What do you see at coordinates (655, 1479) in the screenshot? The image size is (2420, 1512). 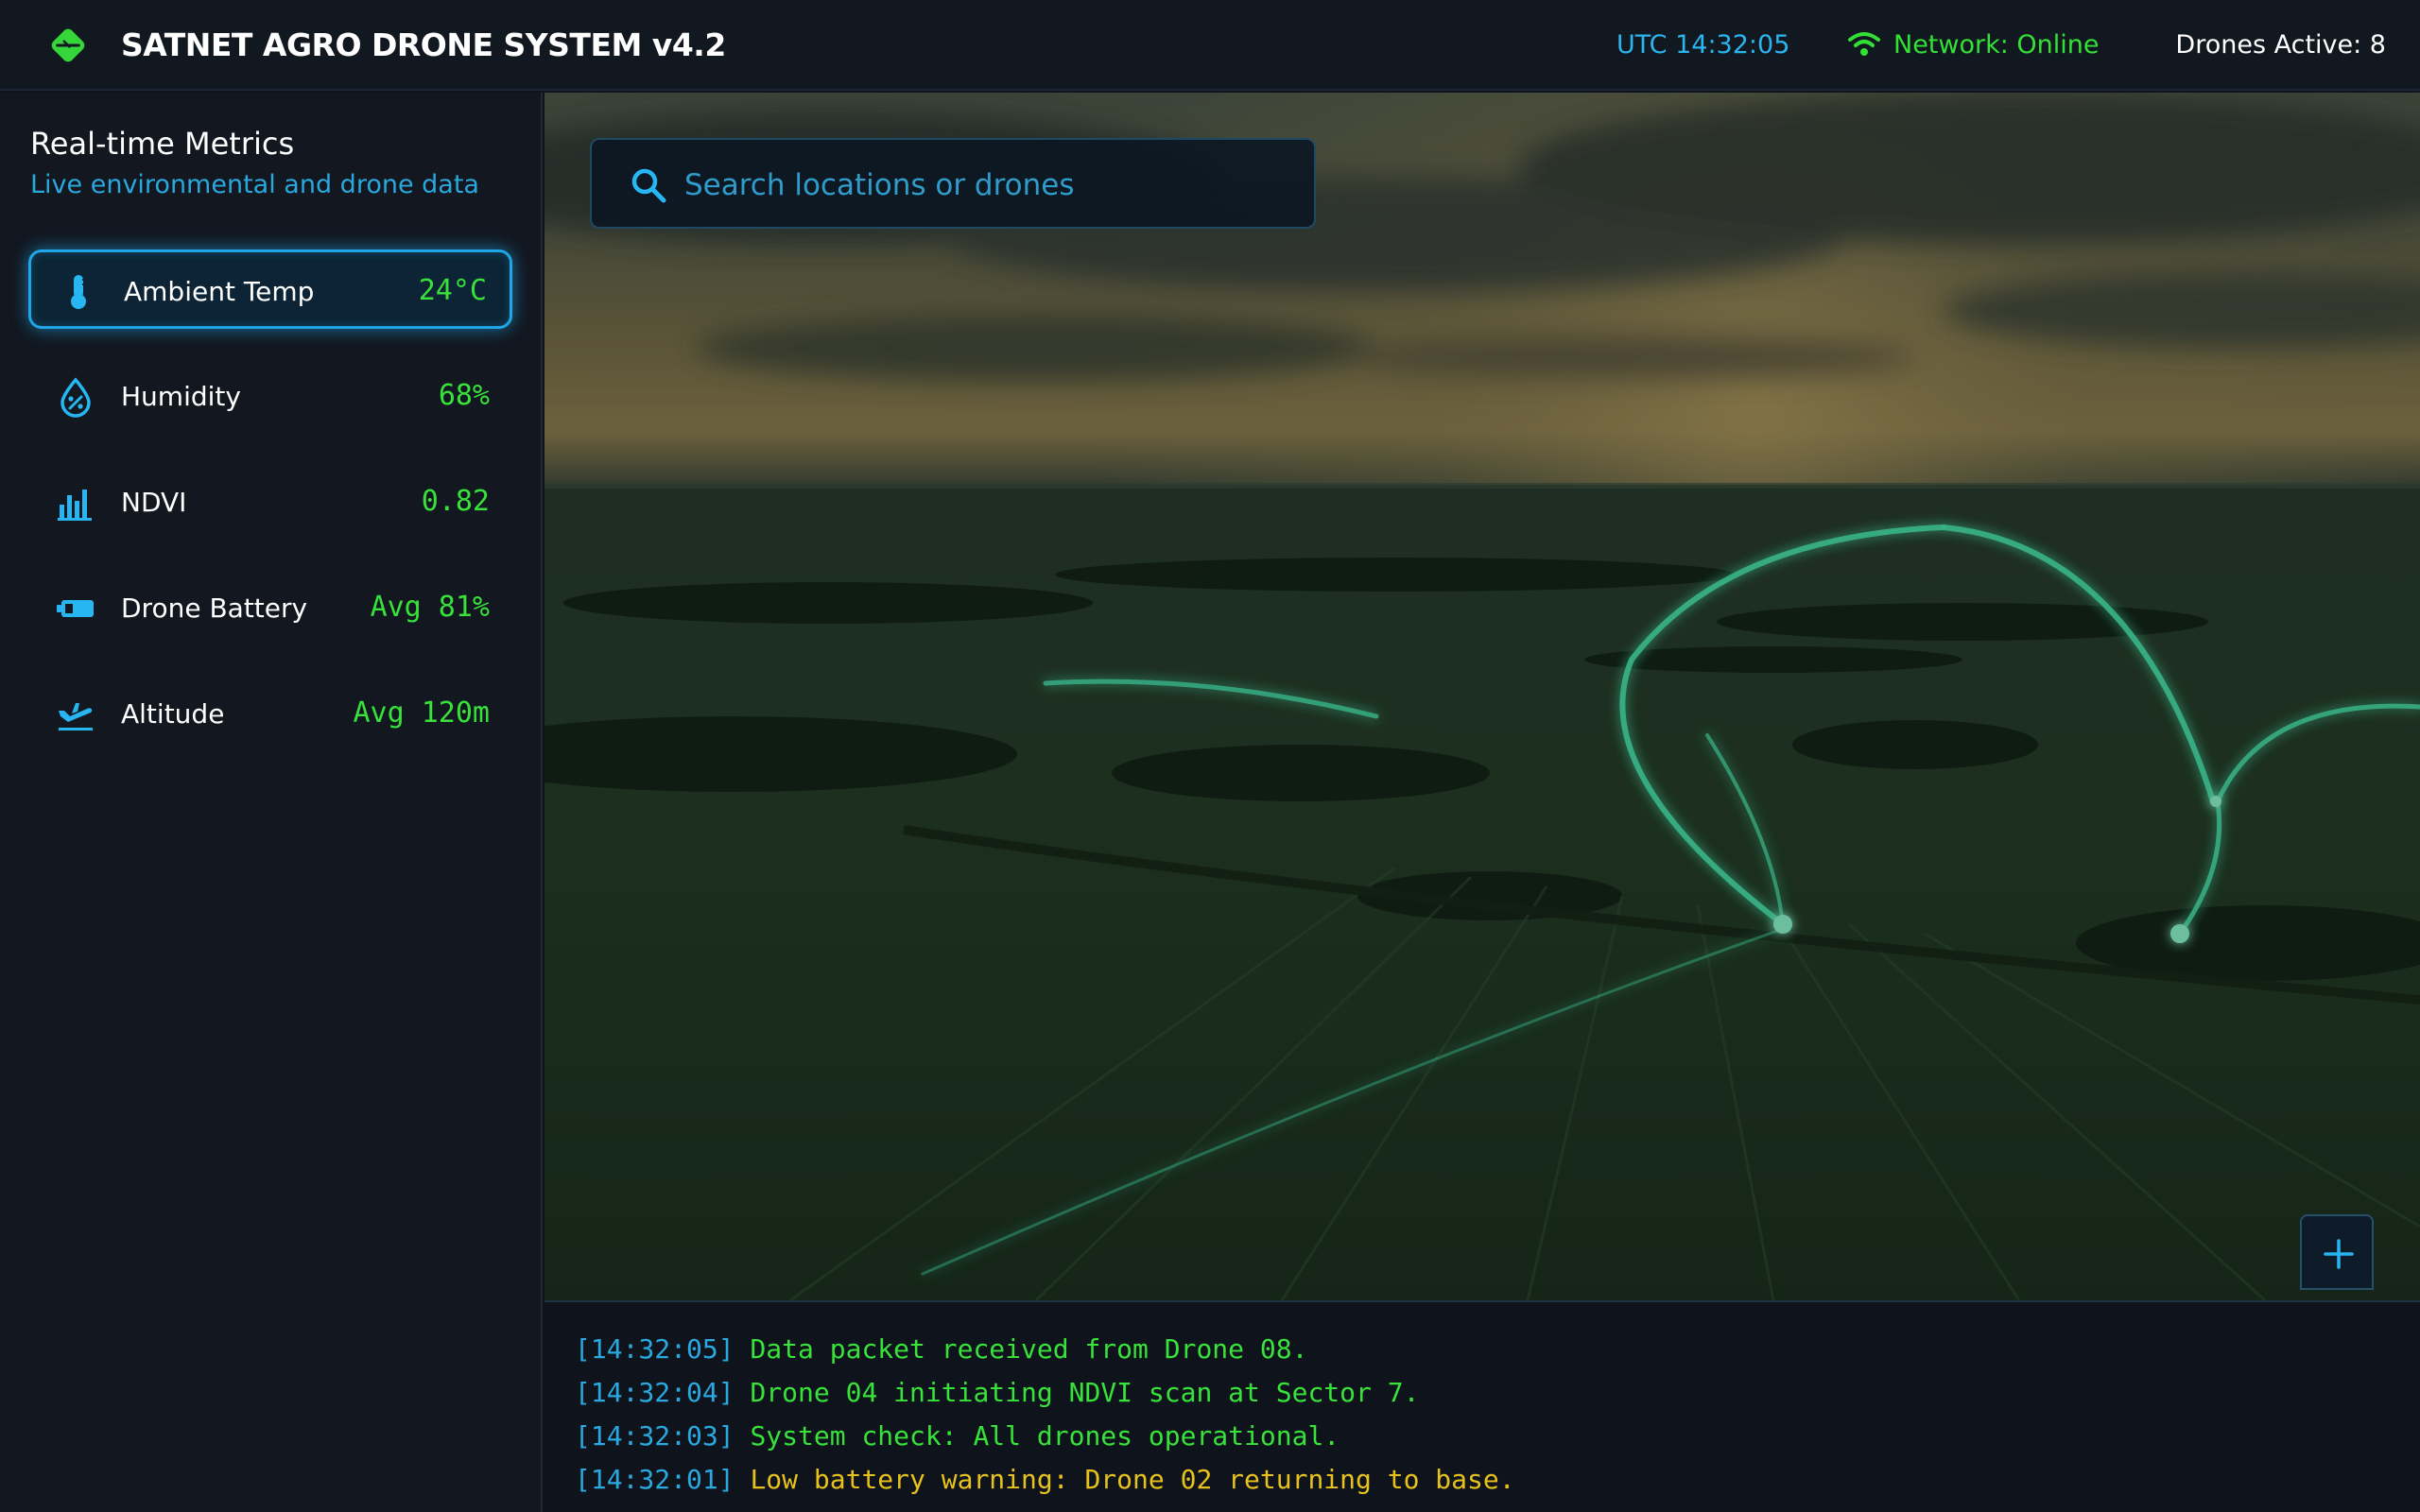 I see `log-time: [14:32:01]` at bounding box center [655, 1479].